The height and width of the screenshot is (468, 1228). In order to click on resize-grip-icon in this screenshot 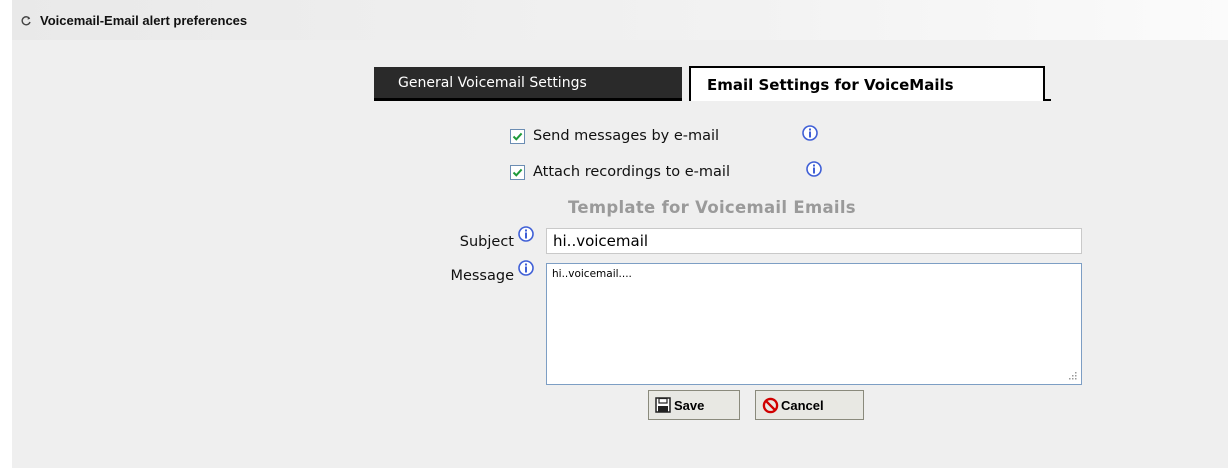, I will do `click(1072, 375)`.